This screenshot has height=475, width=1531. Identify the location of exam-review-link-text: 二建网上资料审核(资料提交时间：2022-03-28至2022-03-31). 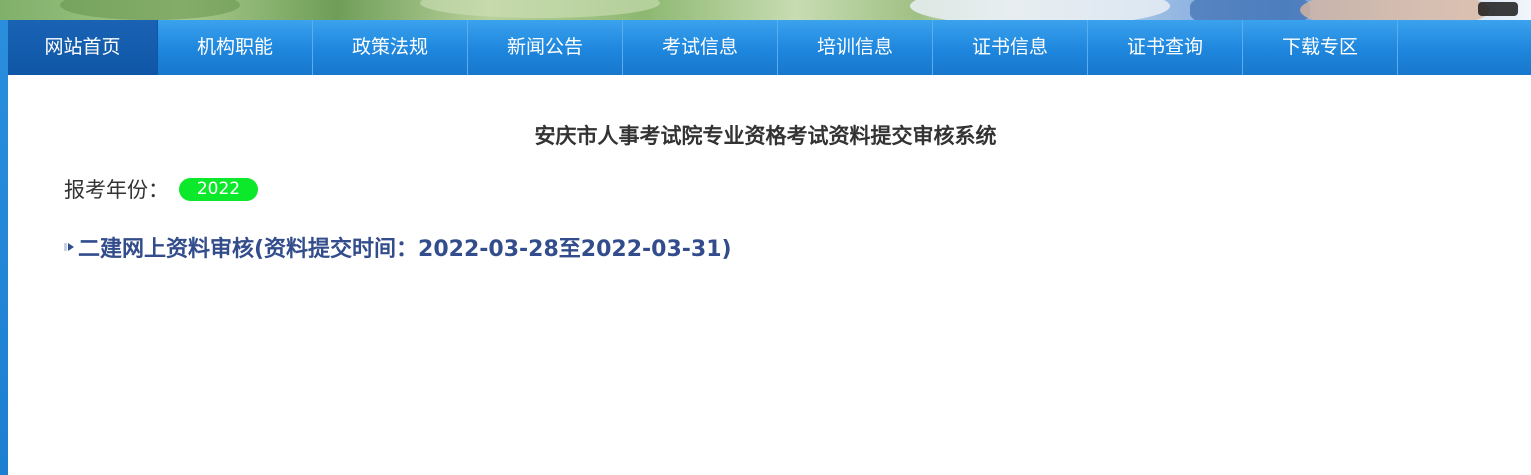
(405, 247).